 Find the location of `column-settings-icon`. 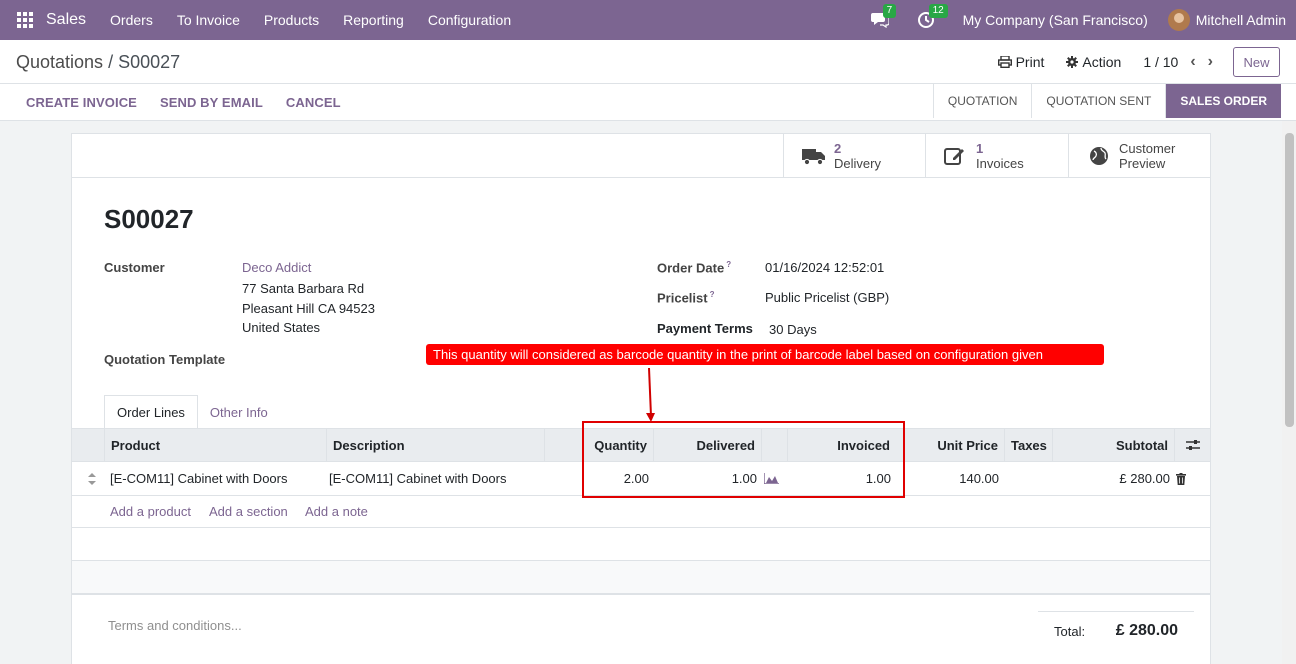

column-settings-icon is located at coordinates (1192, 445).